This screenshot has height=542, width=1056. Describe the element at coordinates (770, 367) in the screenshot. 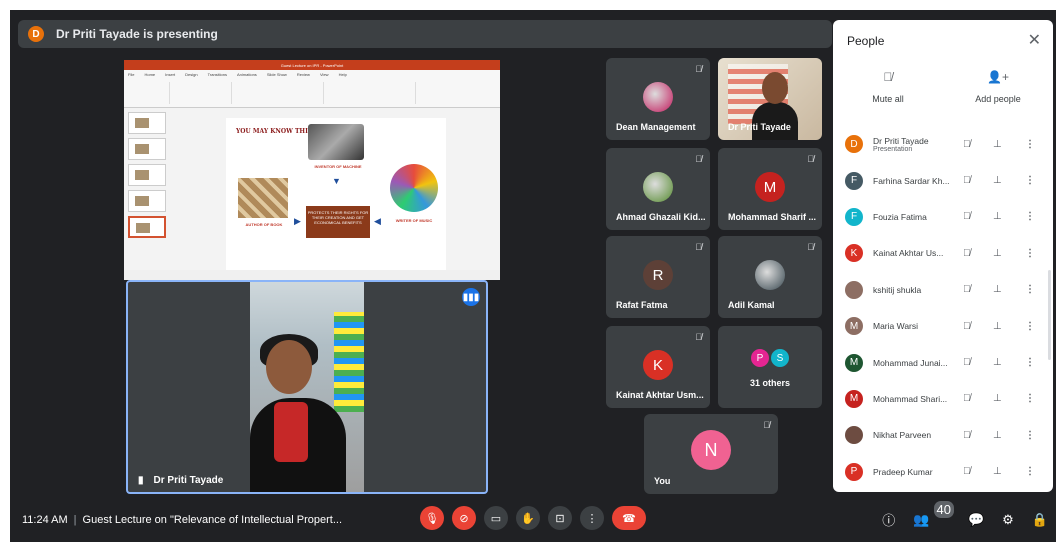

I see `participant-tile: P S 31 others` at that location.